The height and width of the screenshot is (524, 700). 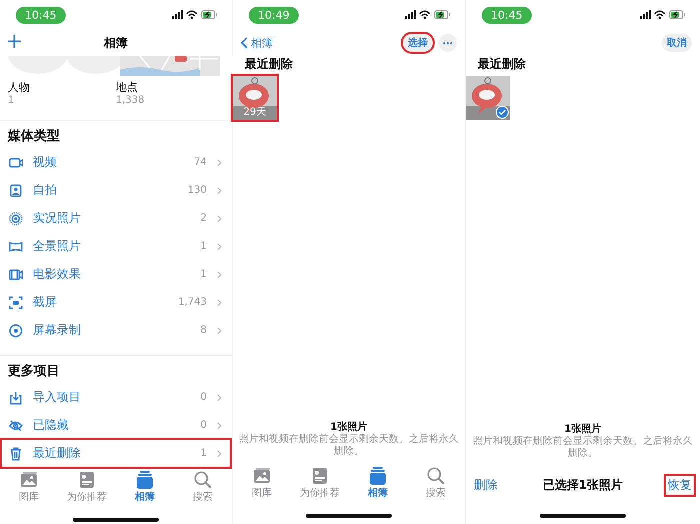 I want to click on album-row: 屏幕录制 8, so click(x=116, y=330).